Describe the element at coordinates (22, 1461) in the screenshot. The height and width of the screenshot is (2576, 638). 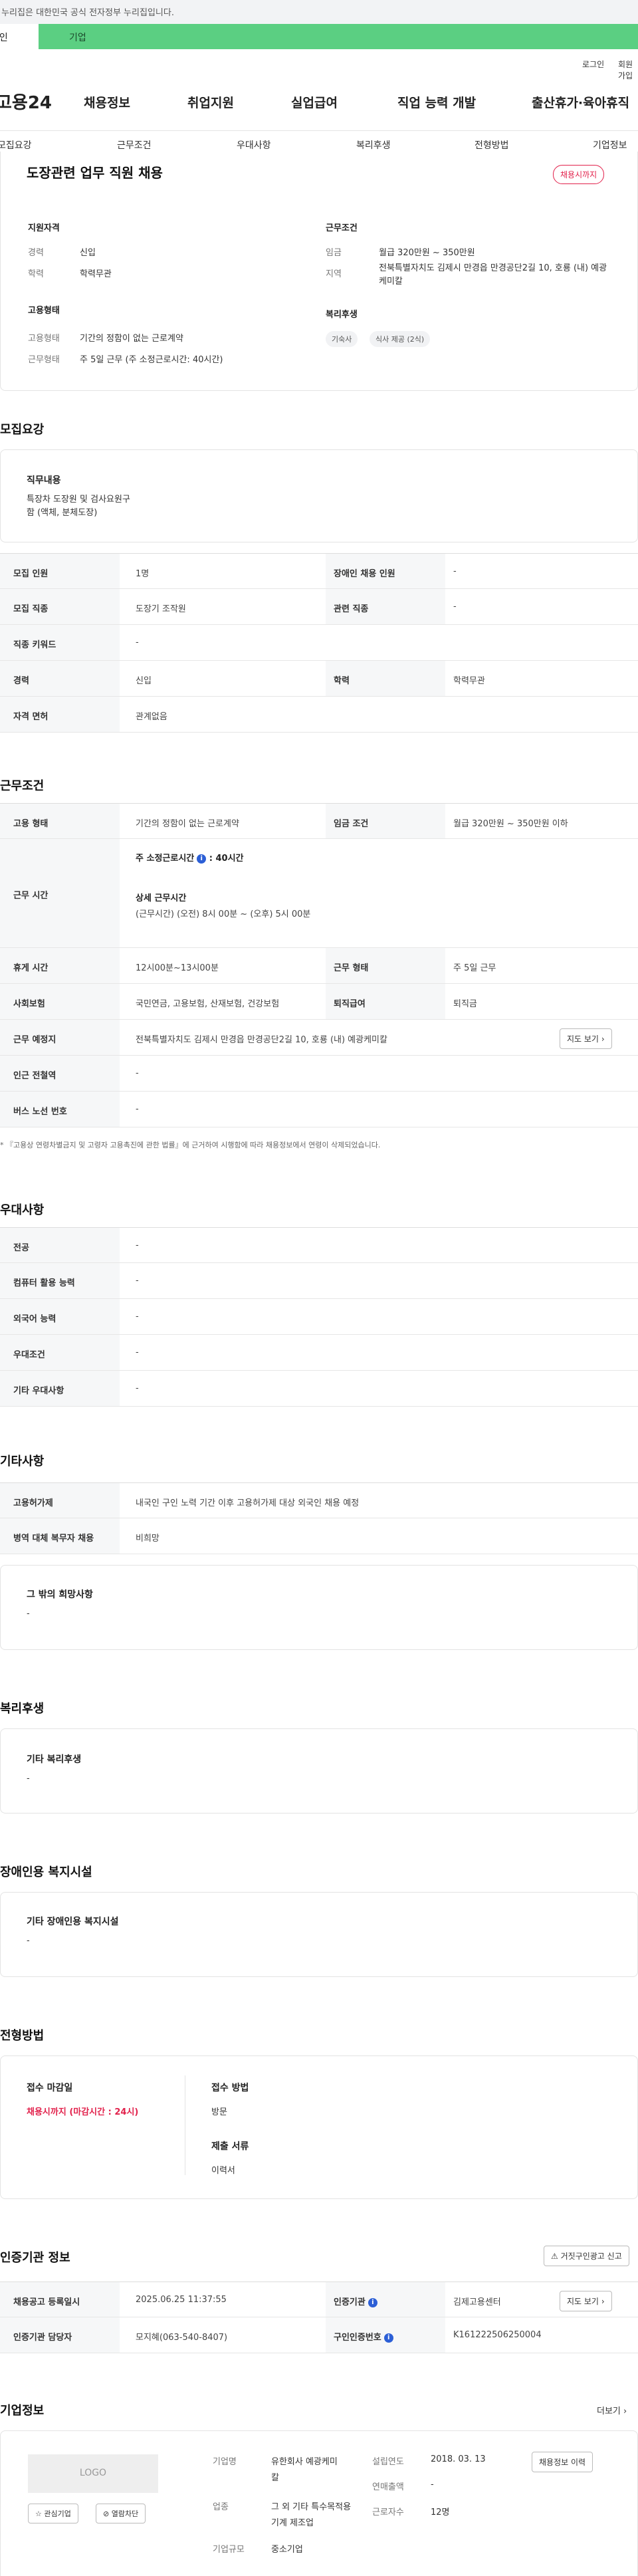
I see `section-heading-etc: 기타사항` at that location.